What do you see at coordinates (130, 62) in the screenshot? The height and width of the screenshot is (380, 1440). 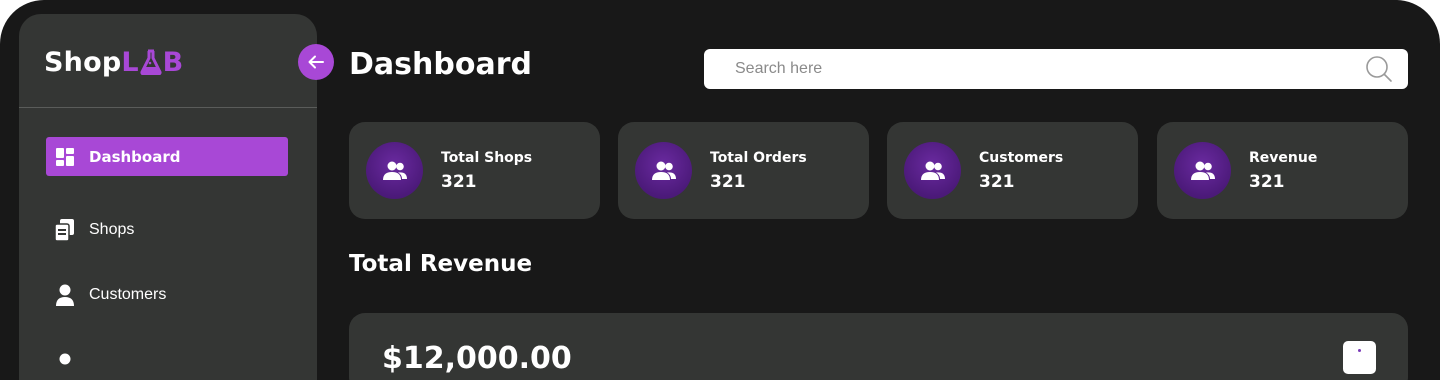 I see `logo-letter-l: L` at bounding box center [130, 62].